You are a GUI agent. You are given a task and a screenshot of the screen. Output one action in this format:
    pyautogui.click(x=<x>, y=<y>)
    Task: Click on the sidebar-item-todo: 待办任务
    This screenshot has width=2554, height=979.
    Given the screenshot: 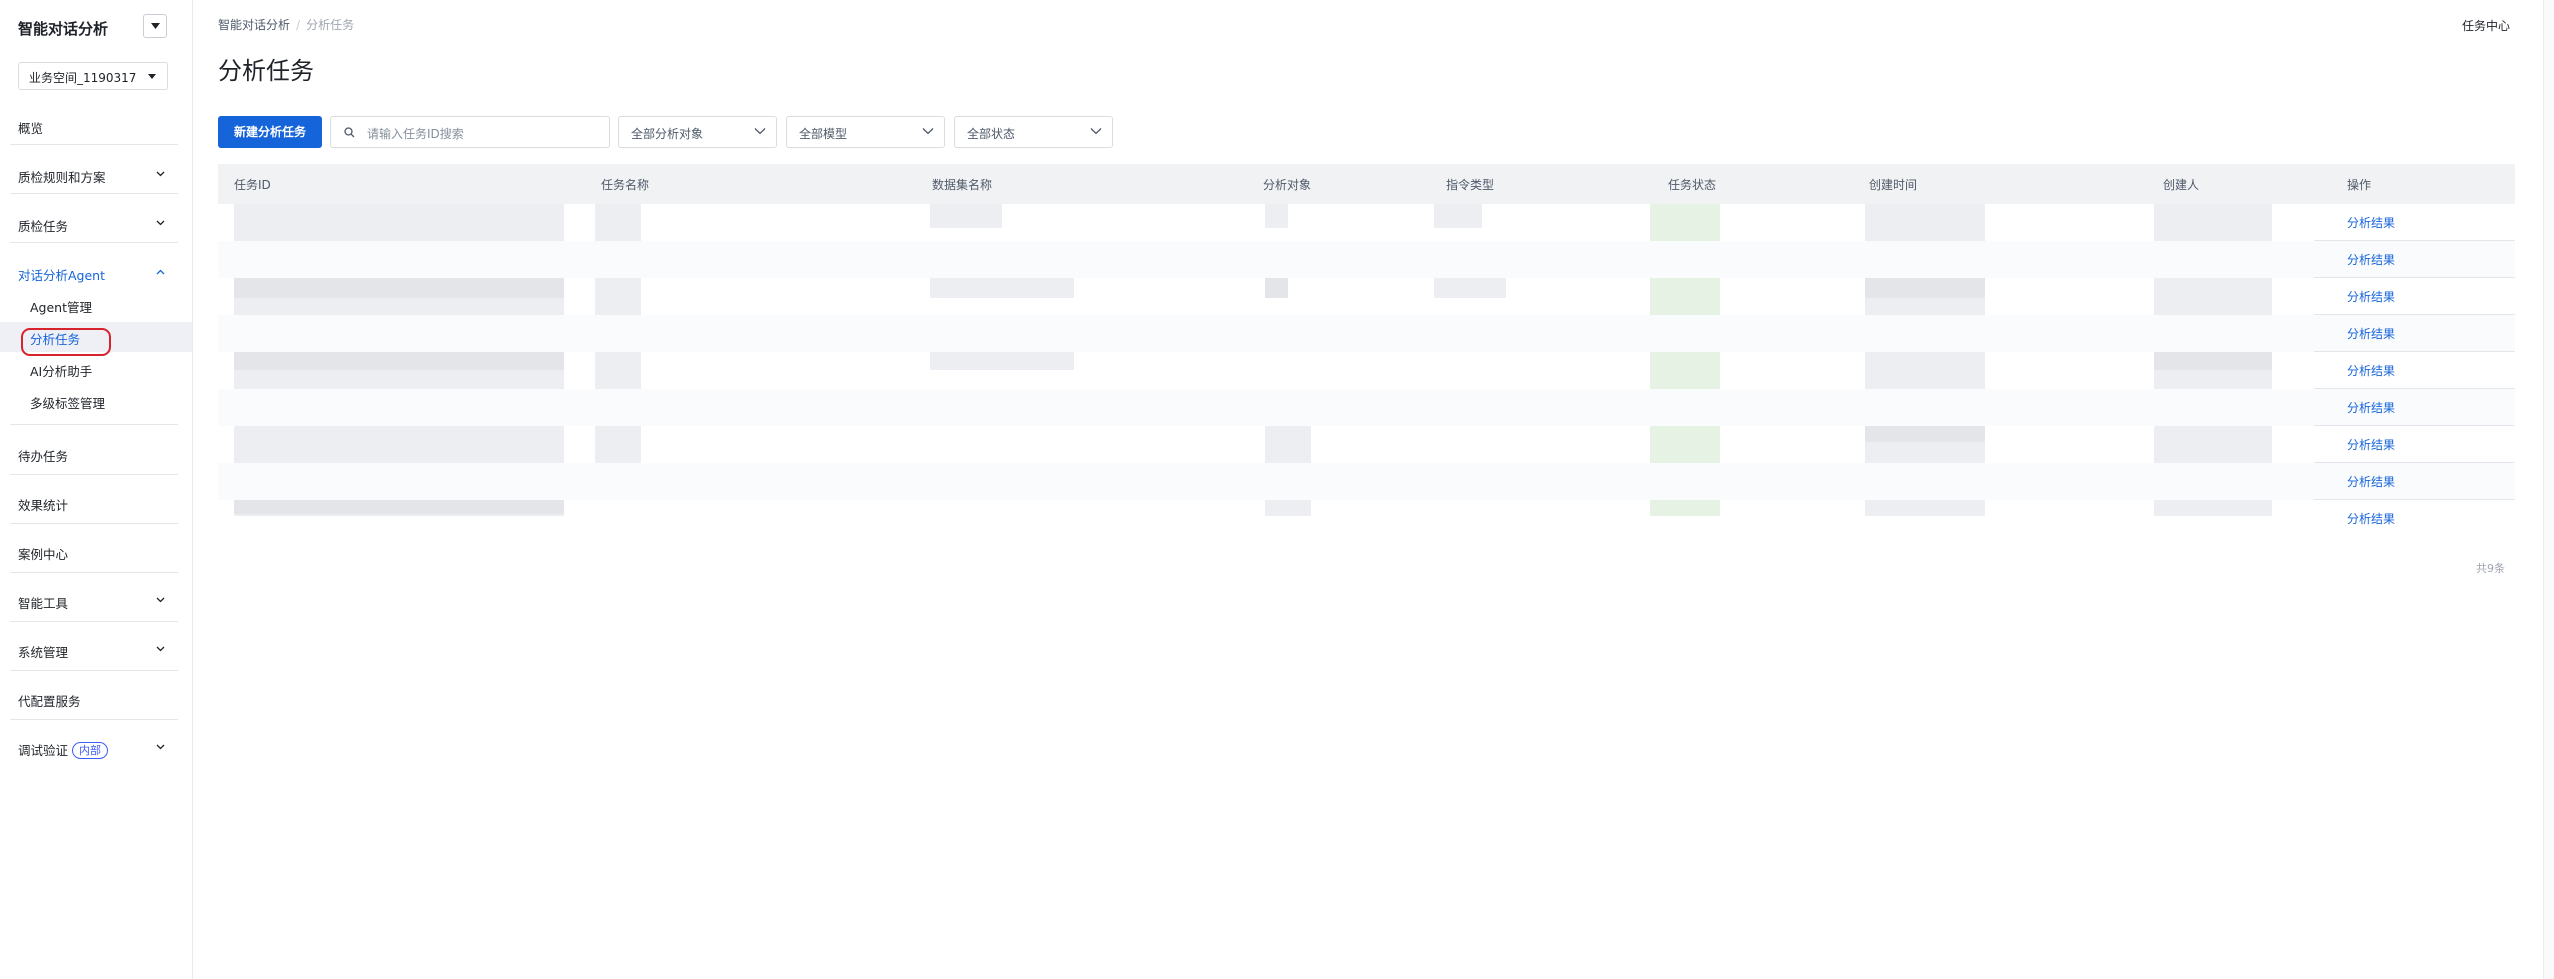 What is the action you would take?
    pyautogui.click(x=96, y=454)
    